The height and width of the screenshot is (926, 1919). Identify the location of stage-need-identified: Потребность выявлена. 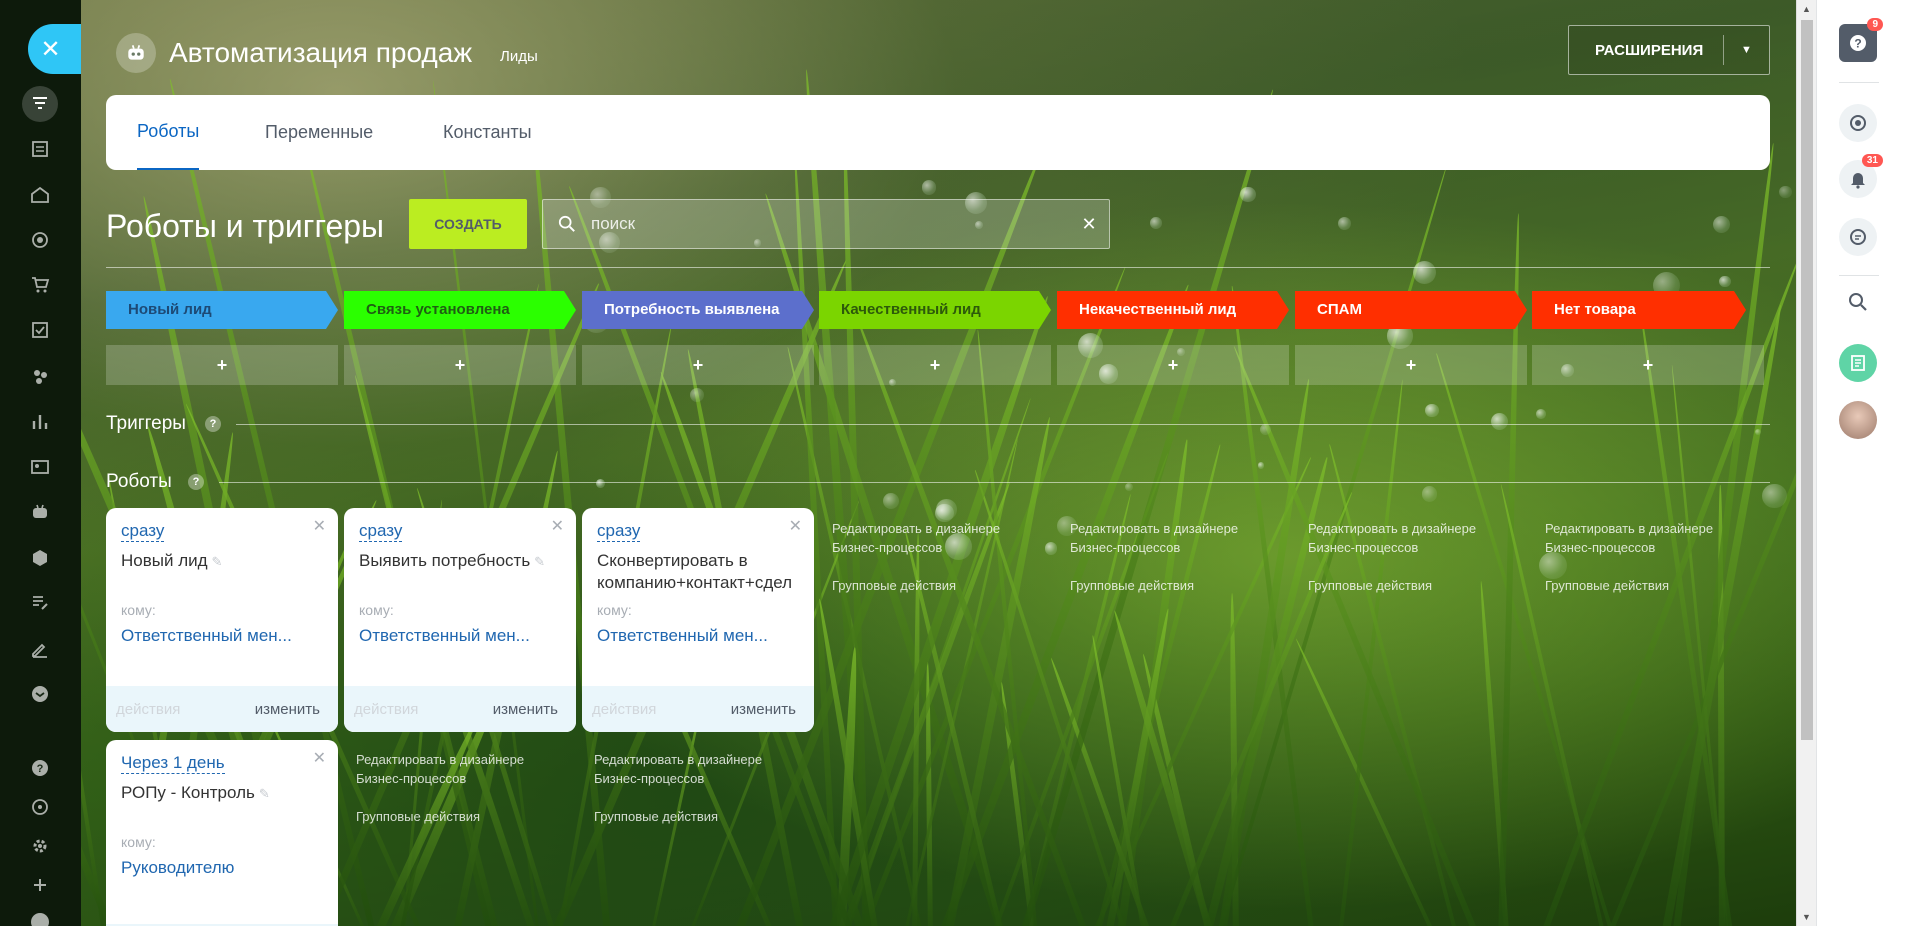
(698, 310).